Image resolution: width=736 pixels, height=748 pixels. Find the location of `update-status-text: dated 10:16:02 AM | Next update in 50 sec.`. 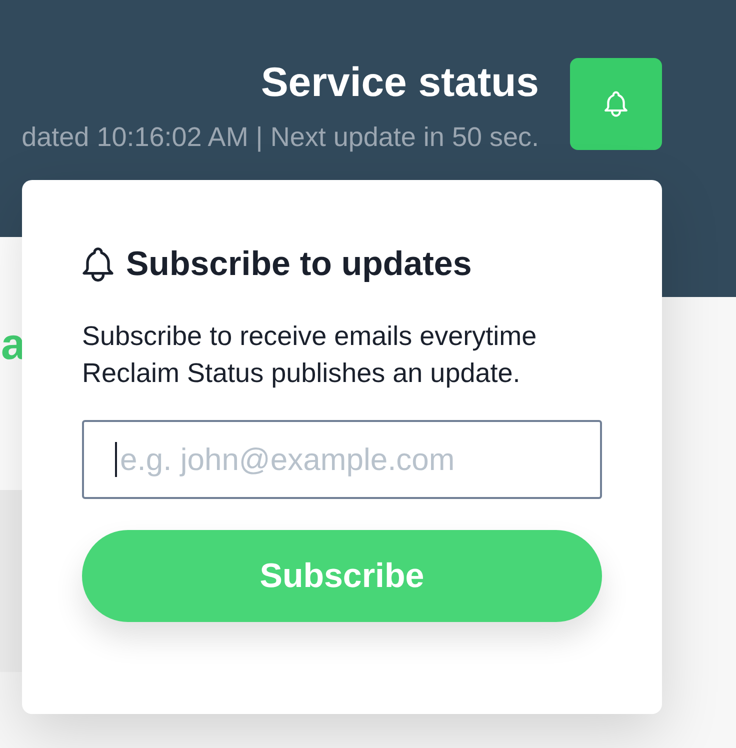

update-status-text: dated 10:16:02 AM | Next update in 50 sec. is located at coordinates (280, 137).